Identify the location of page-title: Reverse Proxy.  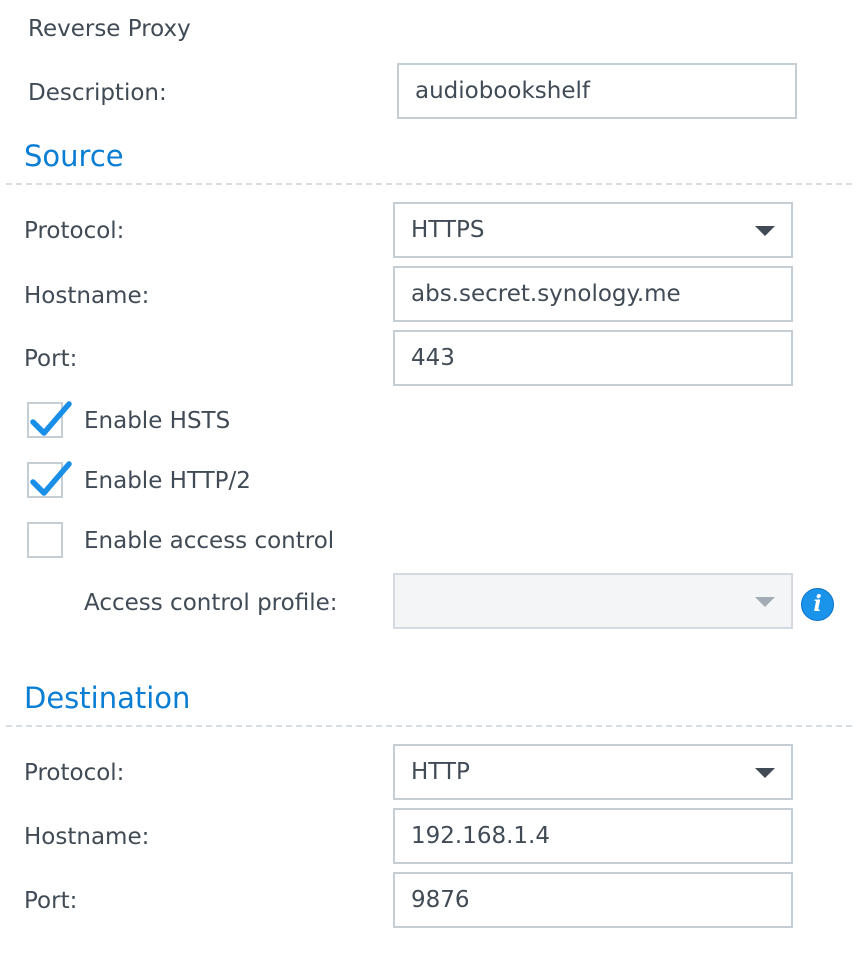
(109, 29).